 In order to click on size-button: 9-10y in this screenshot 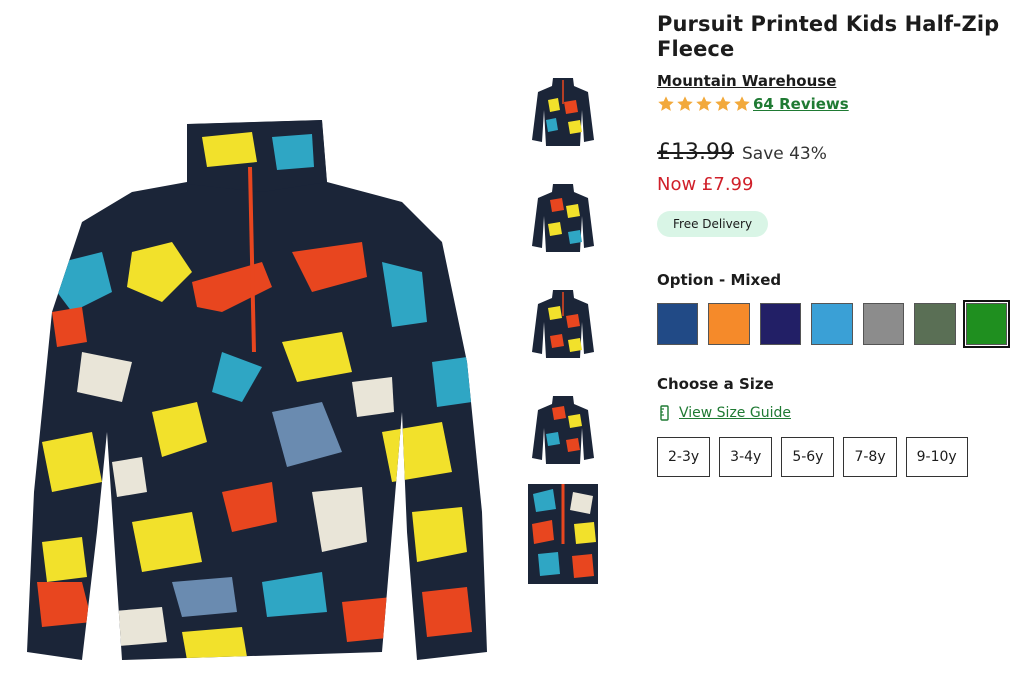, I will do `click(936, 457)`.